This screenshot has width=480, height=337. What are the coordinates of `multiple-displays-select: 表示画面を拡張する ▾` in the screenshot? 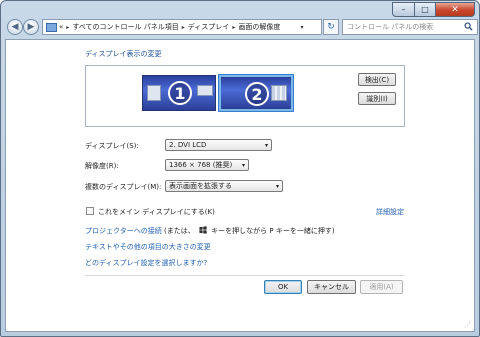 It's located at (224, 186).